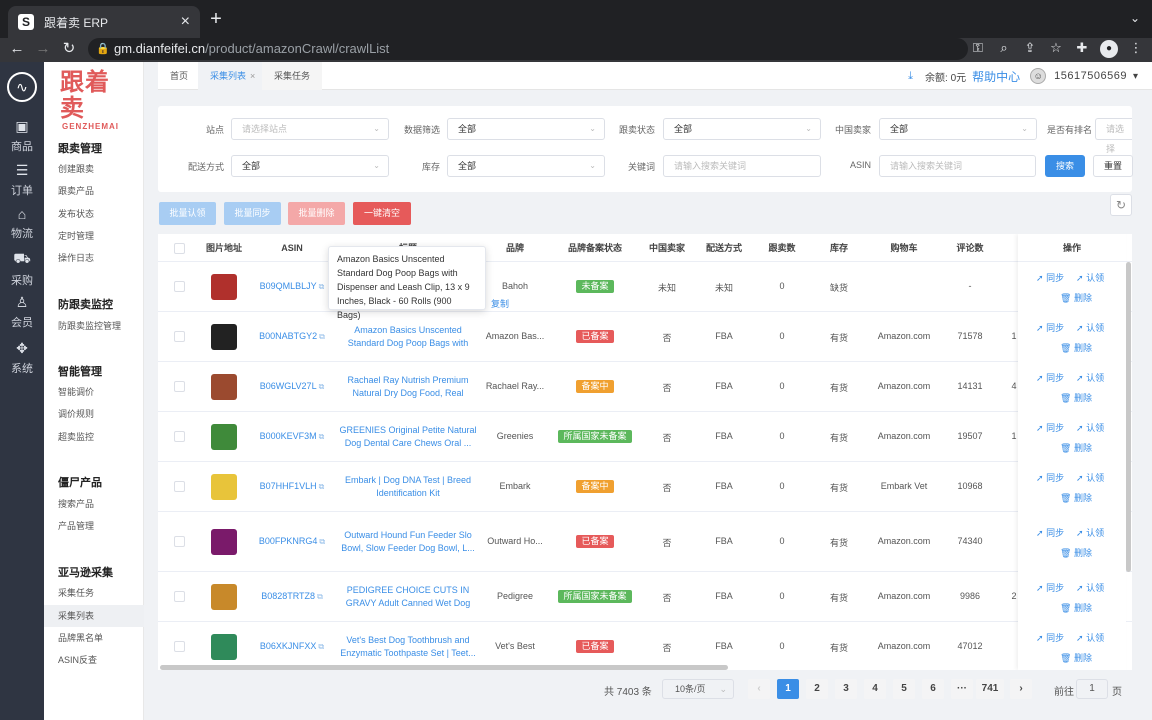  What do you see at coordinates (288, 486) in the screenshot?
I see `asin-text: B07HHF1VLH` at bounding box center [288, 486].